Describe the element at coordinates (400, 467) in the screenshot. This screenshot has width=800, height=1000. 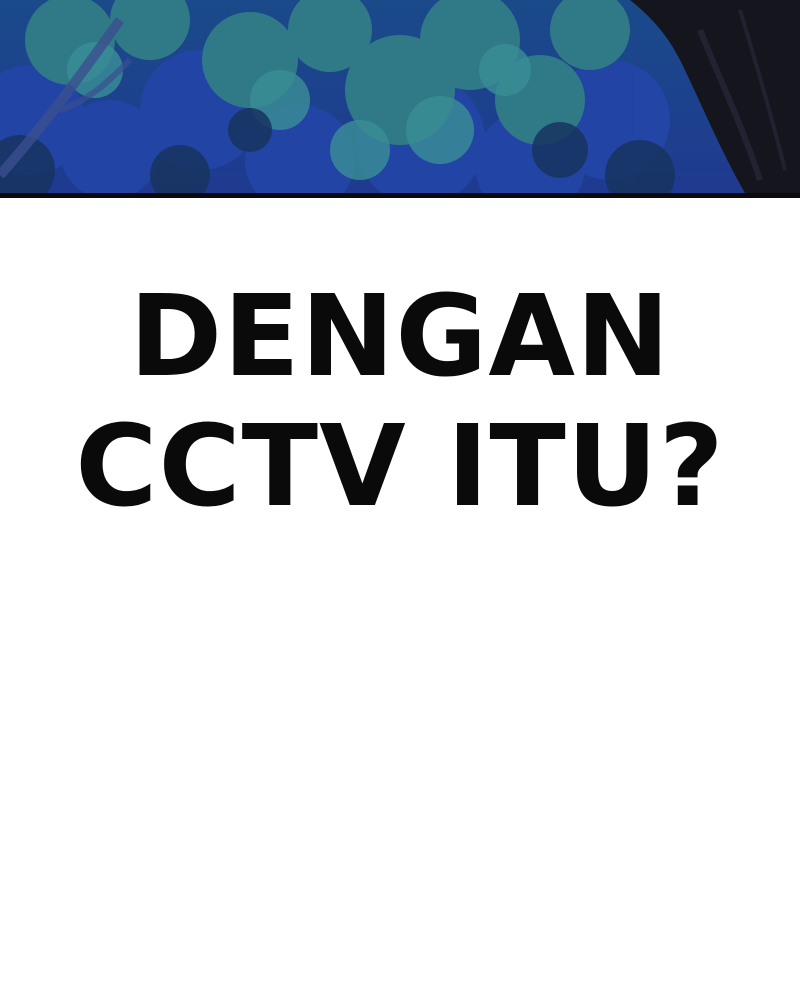
I see `caption-line-2: CCTV ITU?` at that location.